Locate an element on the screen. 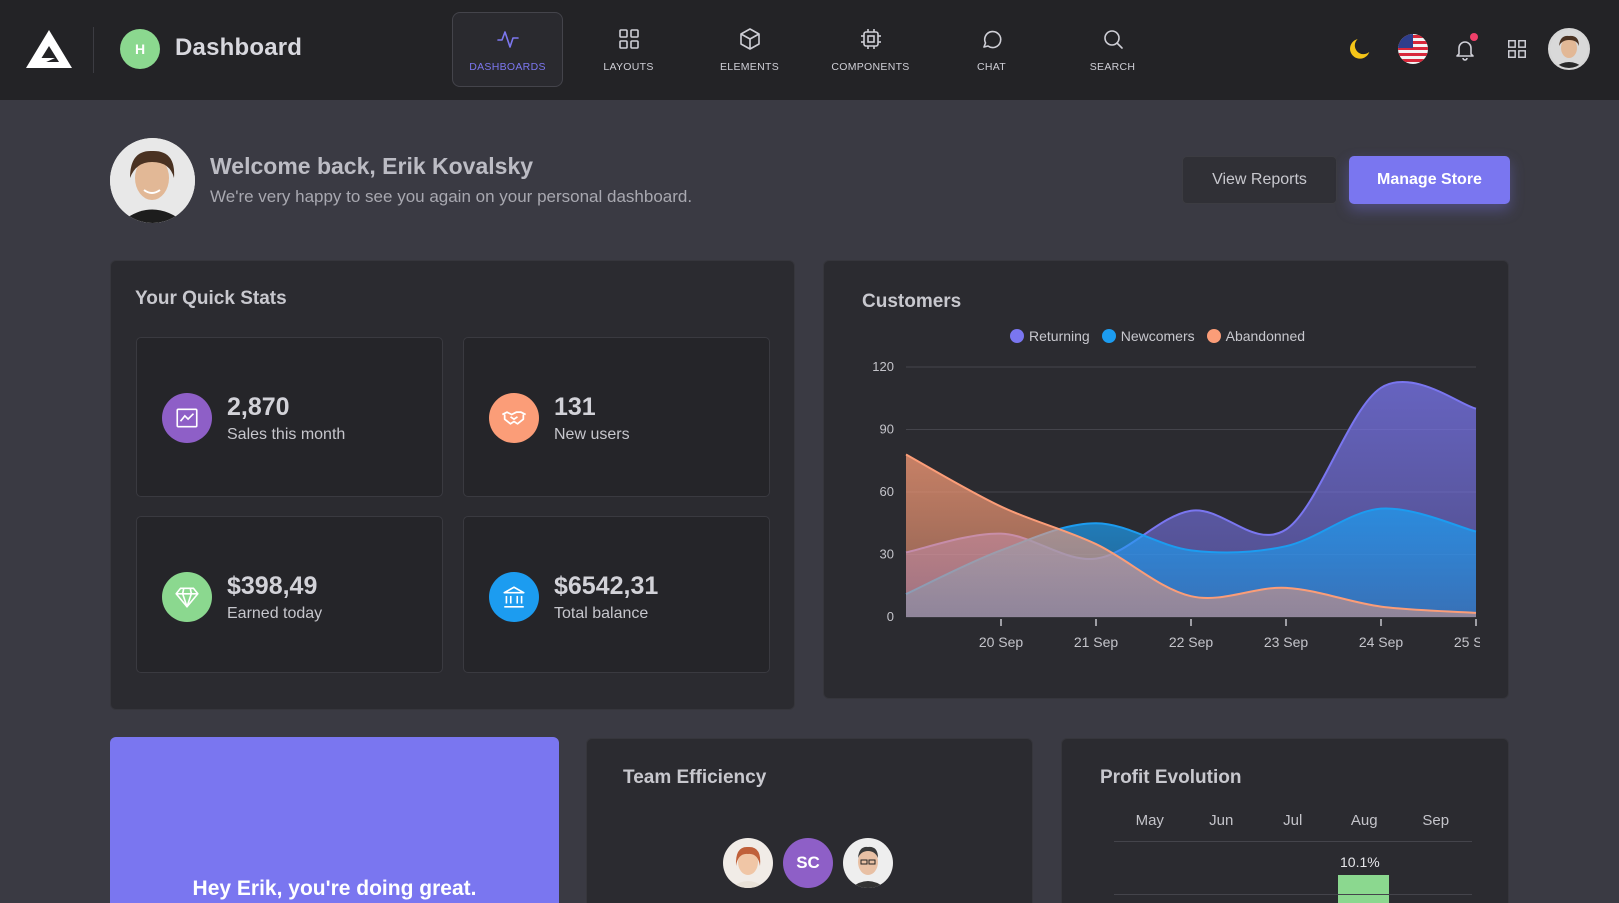 The height and width of the screenshot is (903, 1619). nav-label: SEARCH is located at coordinates (1112, 66).